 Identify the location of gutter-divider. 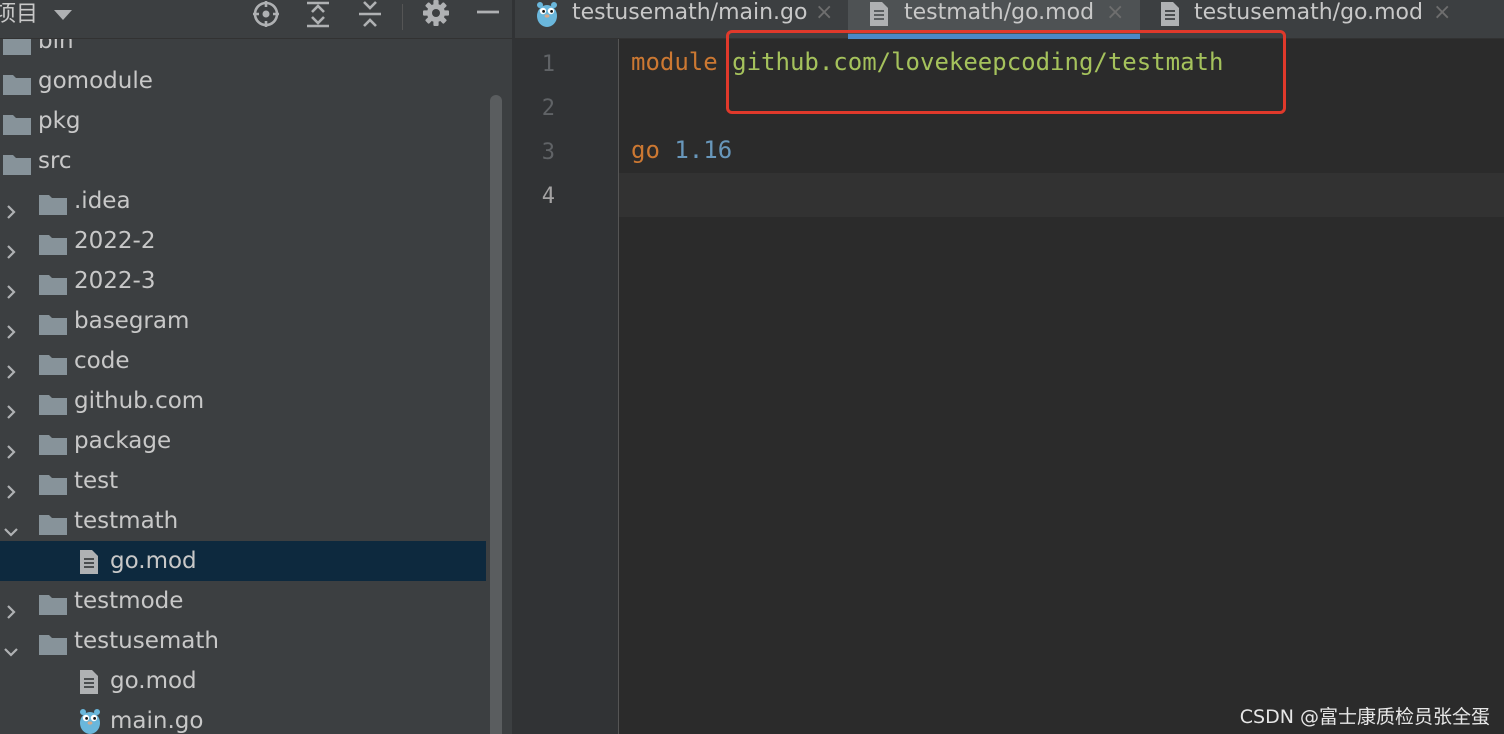
(618, 386).